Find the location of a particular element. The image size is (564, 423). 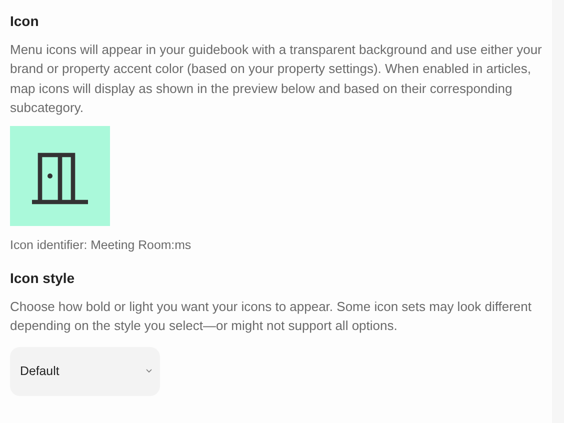

description-text: Choose how bold or light you want your icons to appear. Some icon sets may look different depending on the style you select—or might not support all options. is located at coordinates (271, 317).